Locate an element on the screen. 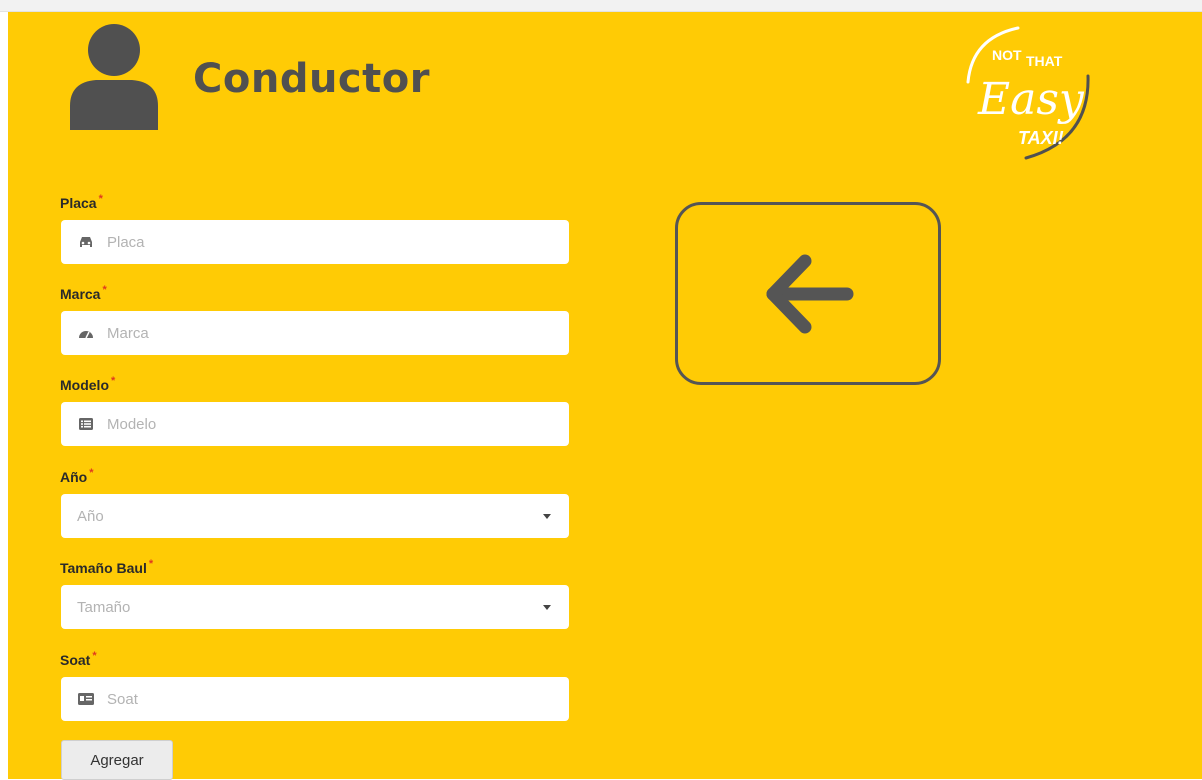 The image size is (1202, 780). soat-input is located at coordinates (338, 699).